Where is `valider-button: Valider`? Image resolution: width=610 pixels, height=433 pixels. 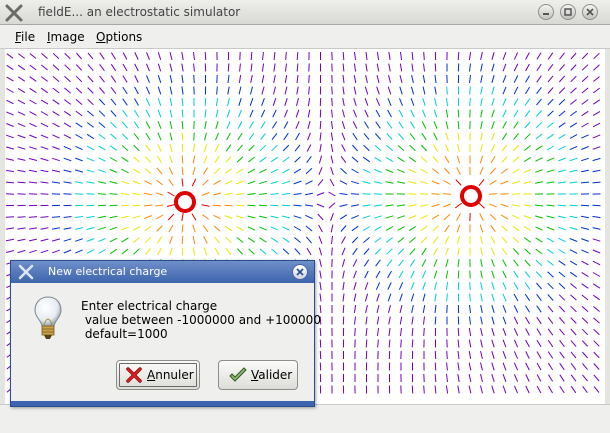 valider-button: Valider is located at coordinates (258, 375).